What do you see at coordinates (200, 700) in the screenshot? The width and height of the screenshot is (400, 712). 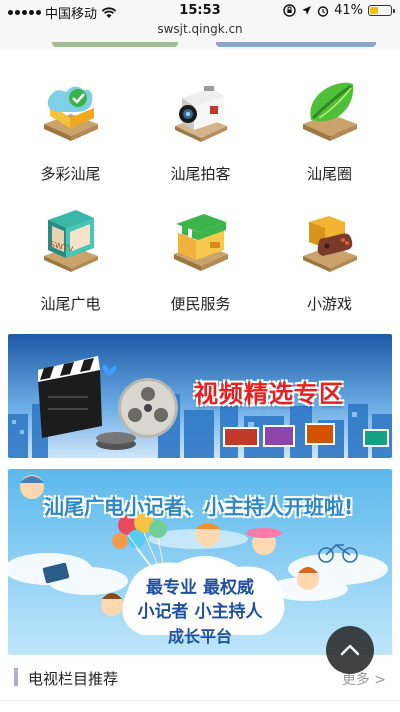 I see `divider` at bounding box center [200, 700].